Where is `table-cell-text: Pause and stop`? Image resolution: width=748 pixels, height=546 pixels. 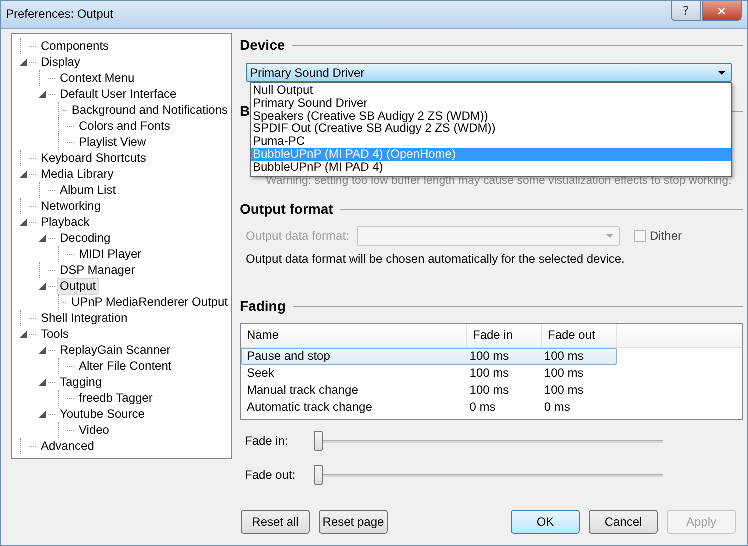
table-cell-text: Pause and stop is located at coordinates (289, 356).